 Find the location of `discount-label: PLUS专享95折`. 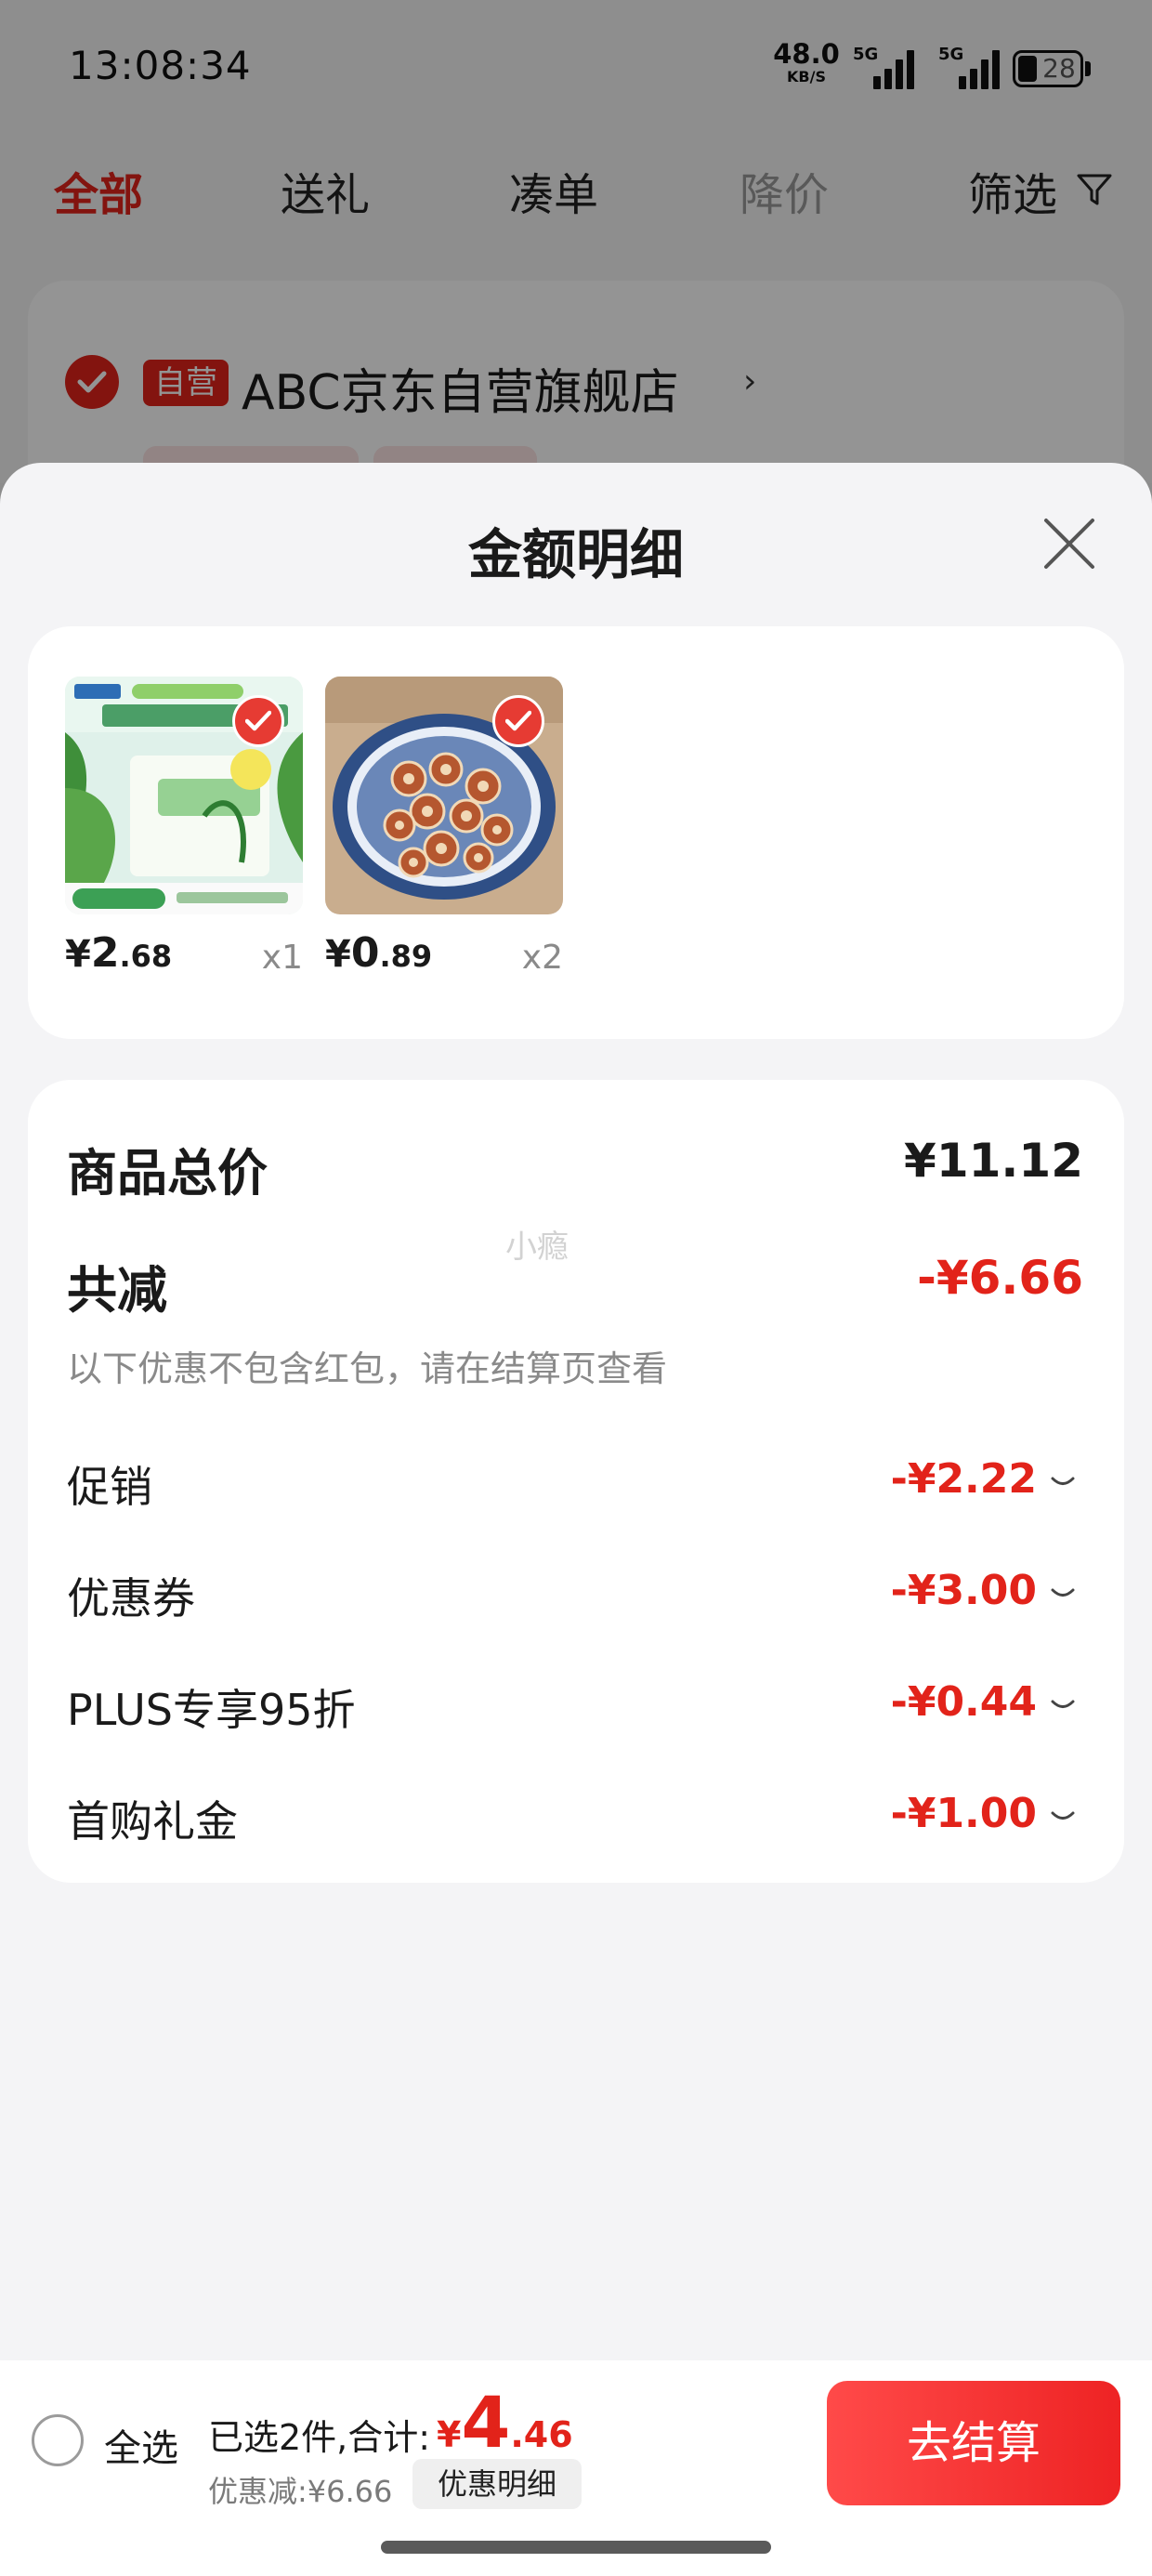

discount-label: PLUS专享95折 is located at coordinates (211, 1710).